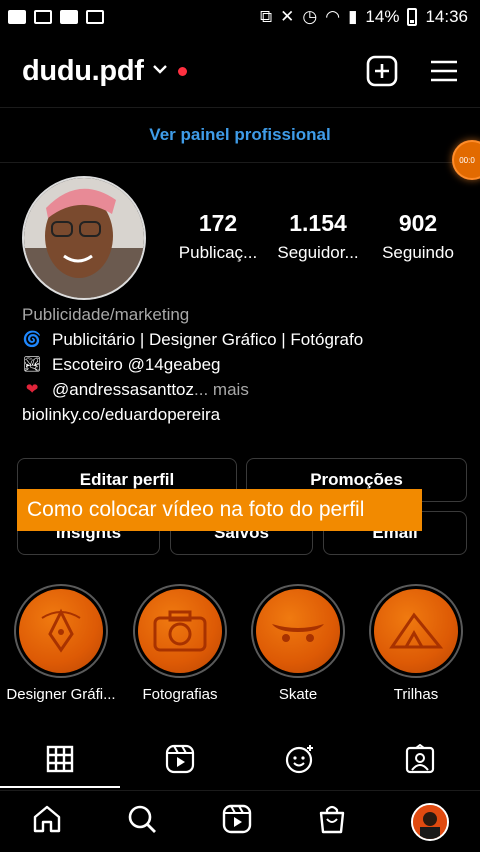  Describe the element at coordinates (287, 16) in the screenshot. I see `mute-icon: ✕` at that location.